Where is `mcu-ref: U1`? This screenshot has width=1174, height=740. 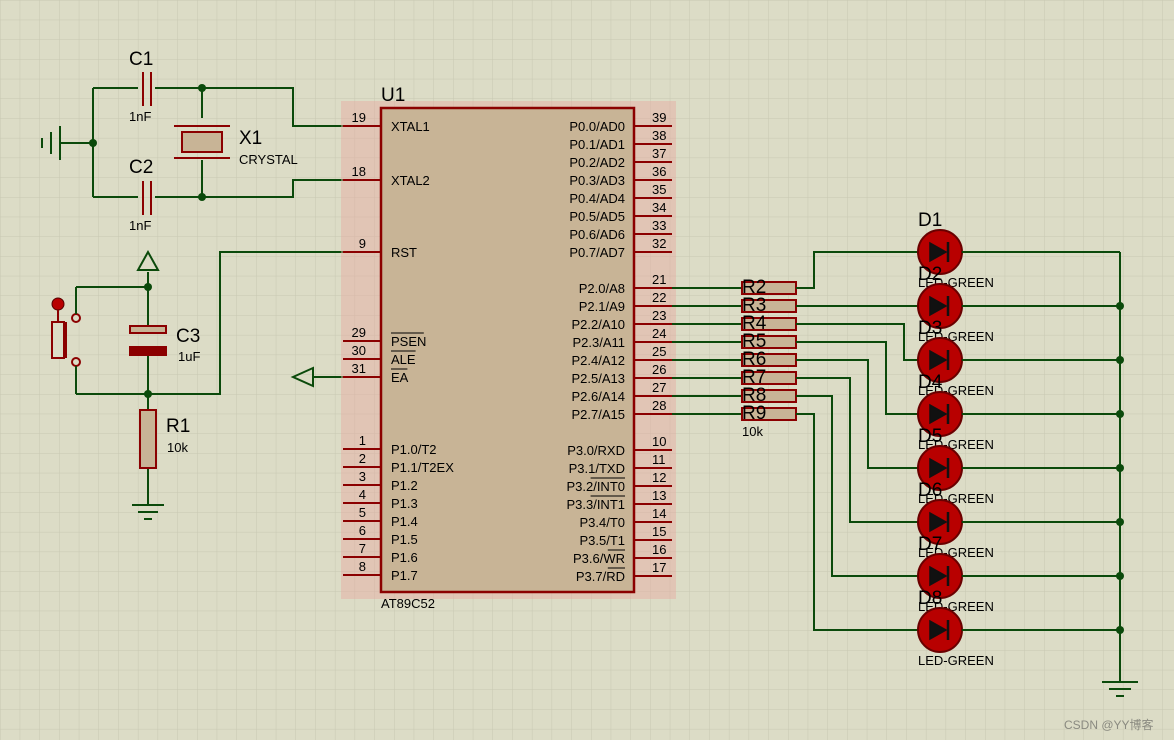 mcu-ref: U1 is located at coordinates (393, 95).